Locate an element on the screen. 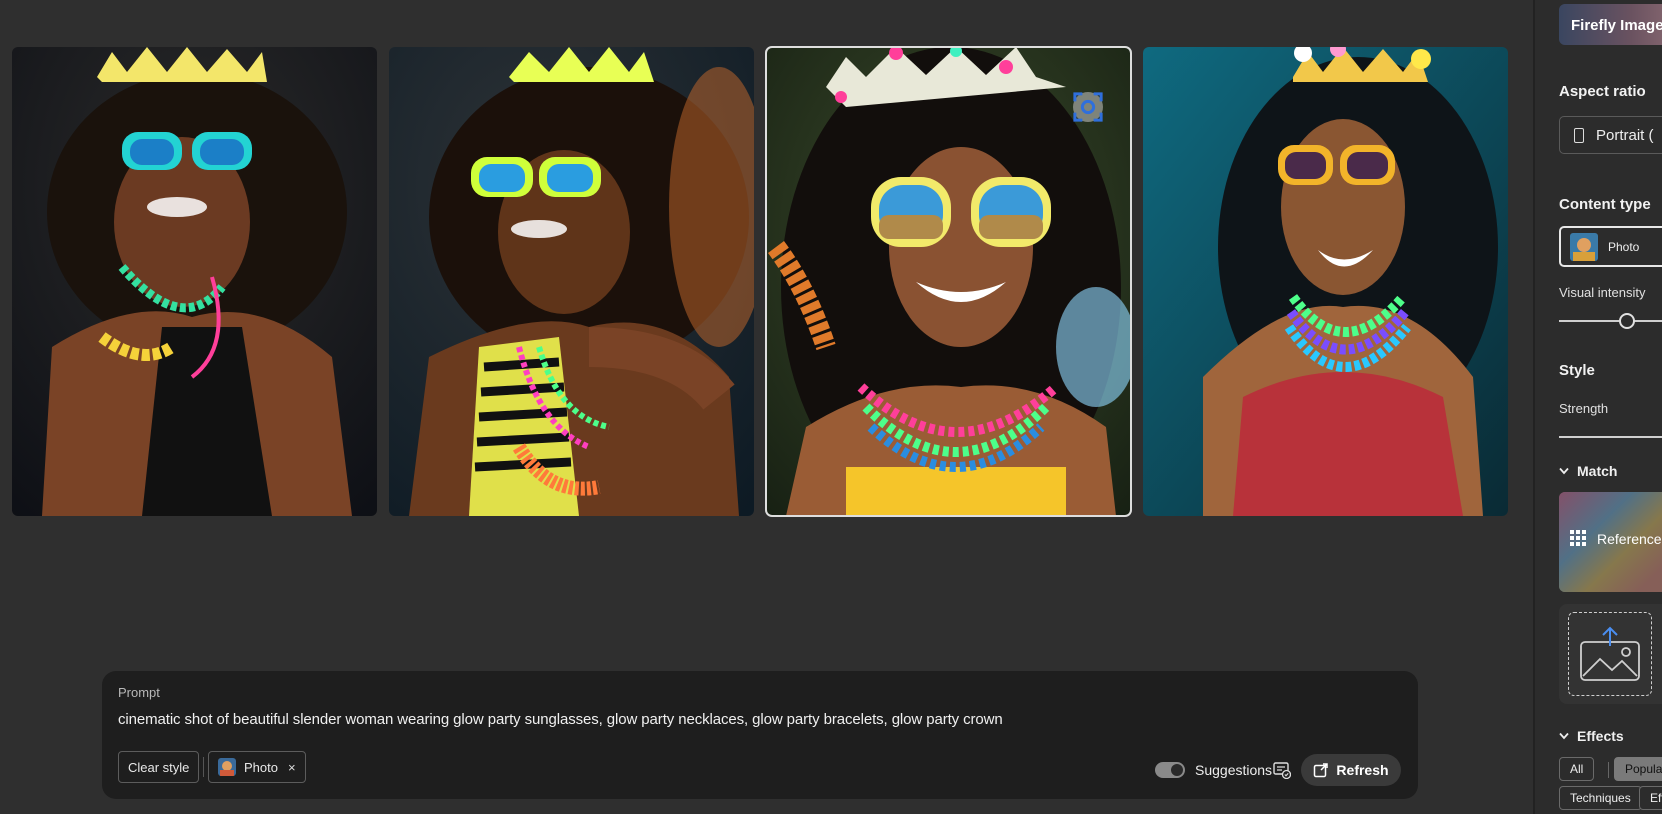  effects-label: Effects is located at coordinates (1600, 736).